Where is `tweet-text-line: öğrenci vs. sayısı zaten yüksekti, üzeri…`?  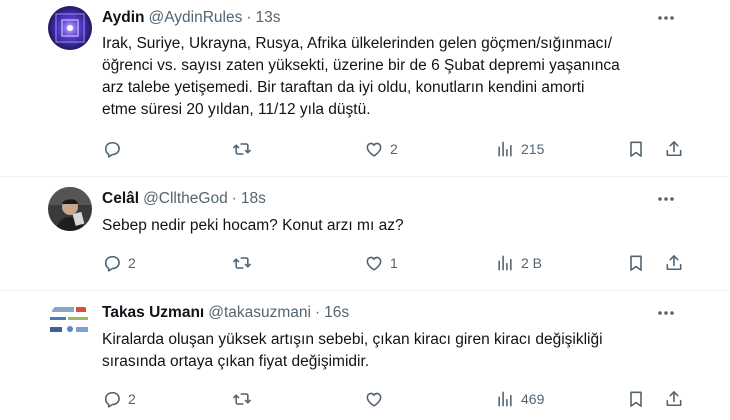 tweet-text-line: öğrenci vs. sayısı zaten yüksekti, üzeri… is located at coordinates (361, 65).